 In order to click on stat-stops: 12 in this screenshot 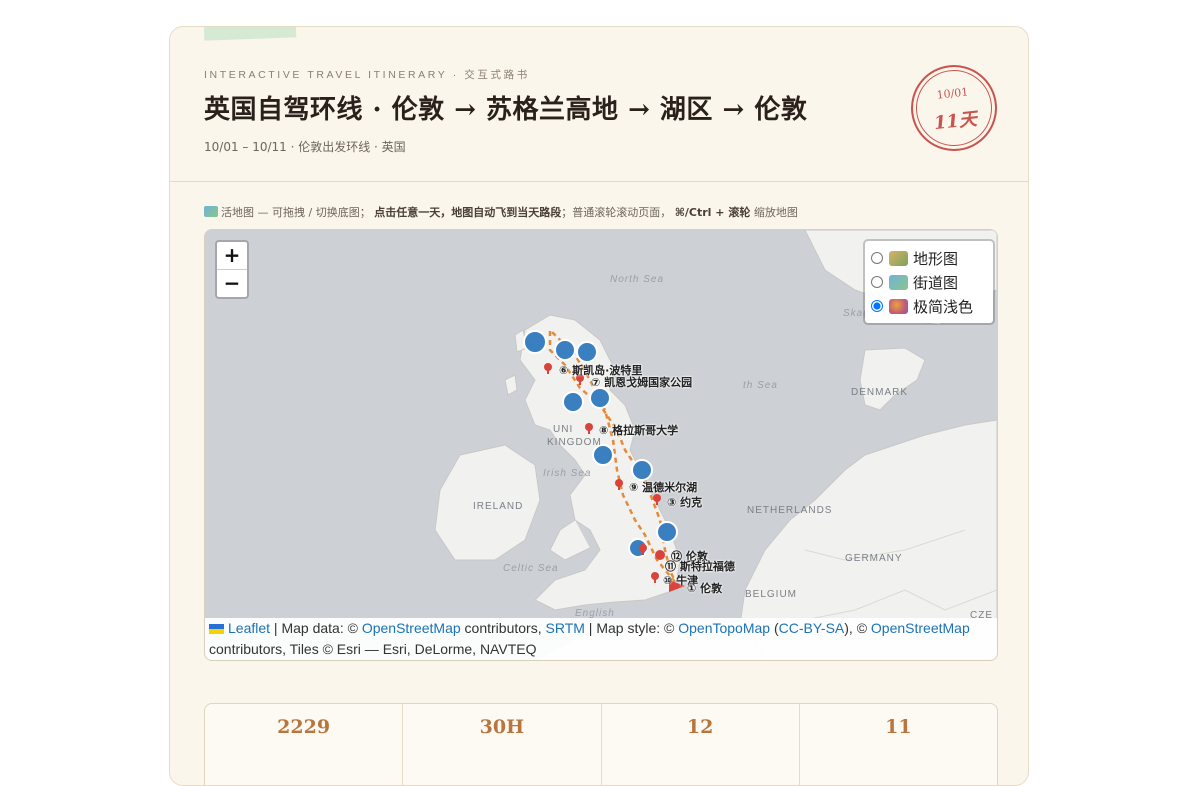, I will do `click(701, 744)`.